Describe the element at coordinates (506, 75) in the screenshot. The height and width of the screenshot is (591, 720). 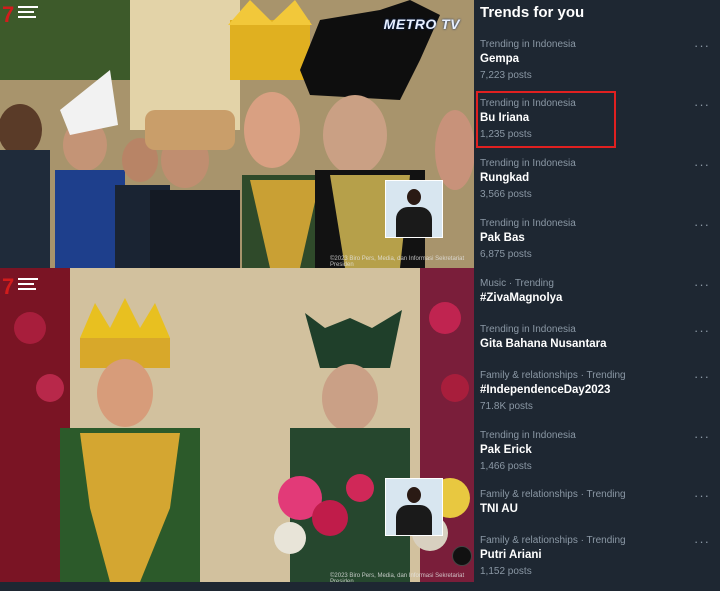
I see `trend-post-count: 7,223 posts` at that location.